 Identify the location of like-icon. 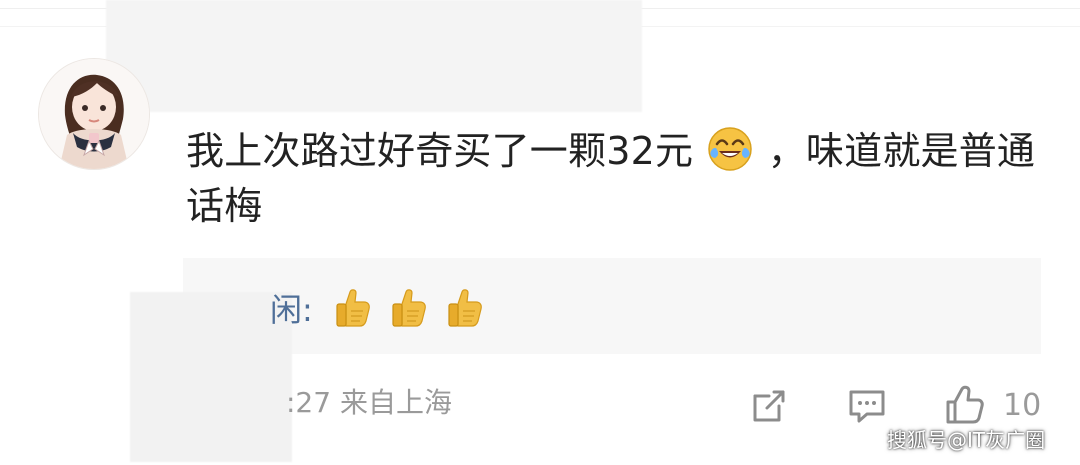
(964, 406).